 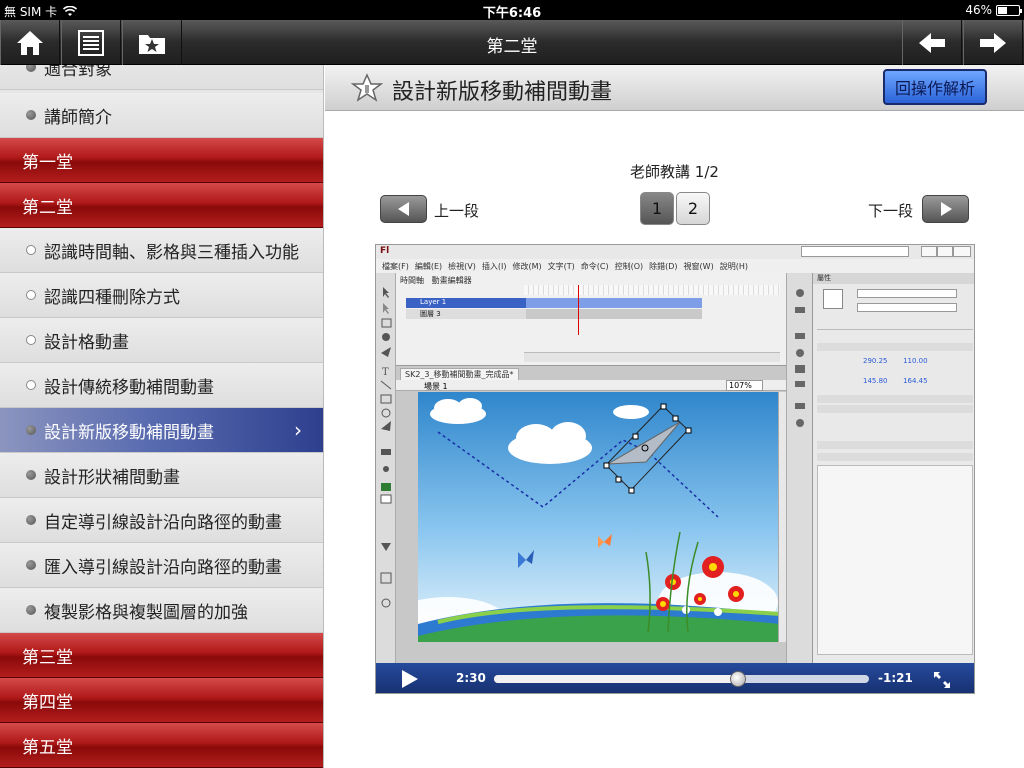 What do you see at coordinates (385, 372) in the screenshot?
I see `svg-text: T` at bounding box center [385, 372].